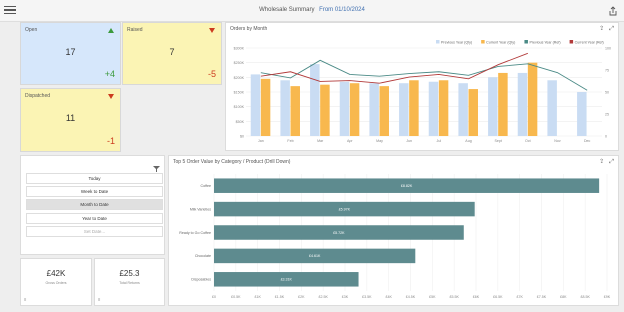  Describe the element at coordinates (94, 218) in the screenshot. I see `filter-year-to-date-button: Year to Date` at that location.